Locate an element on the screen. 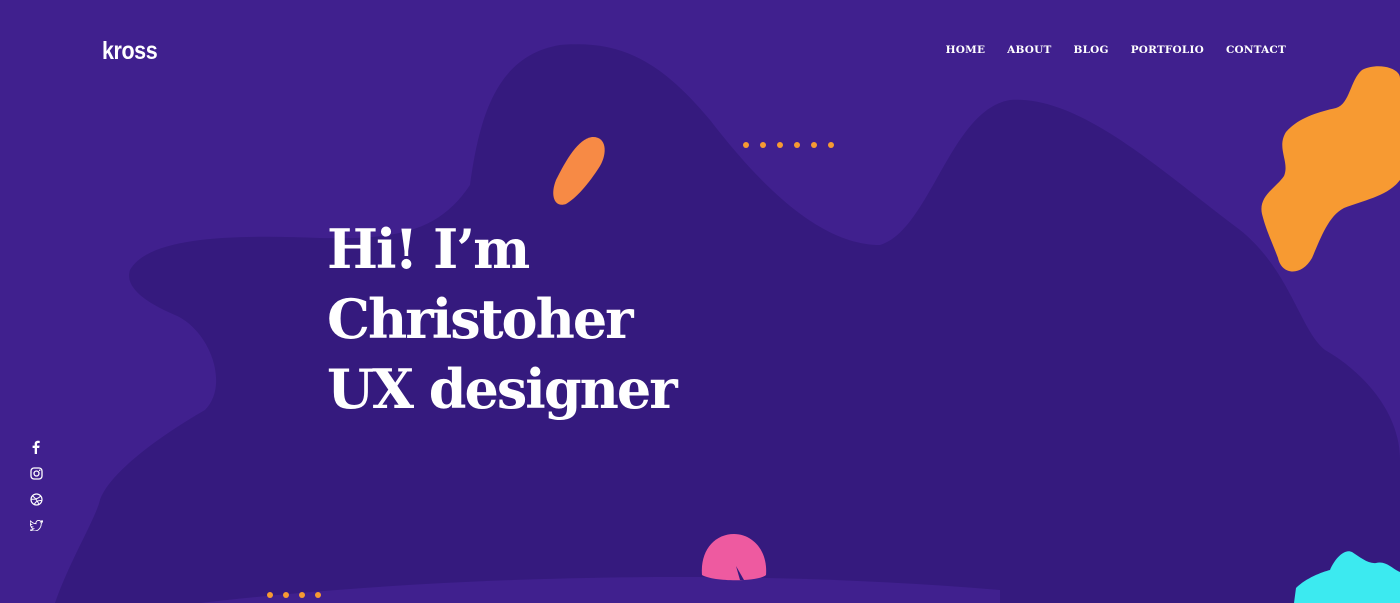  twitter-icon is located at coordinates (36, 525).